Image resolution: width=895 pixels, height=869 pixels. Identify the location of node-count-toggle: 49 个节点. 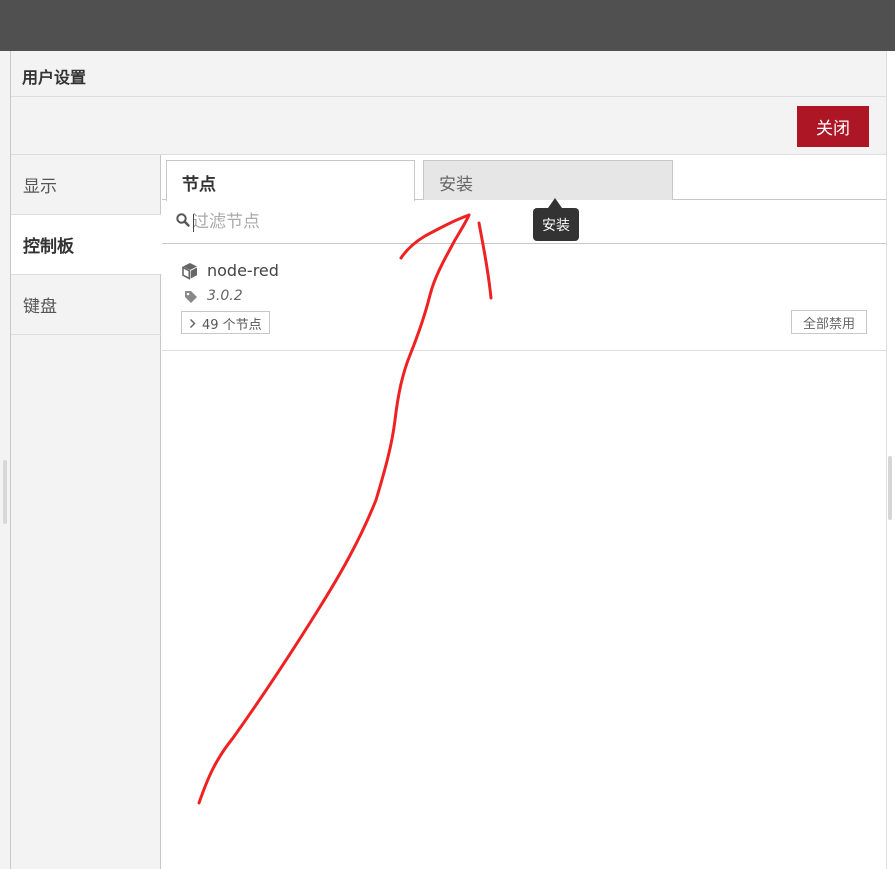
(225, 322).